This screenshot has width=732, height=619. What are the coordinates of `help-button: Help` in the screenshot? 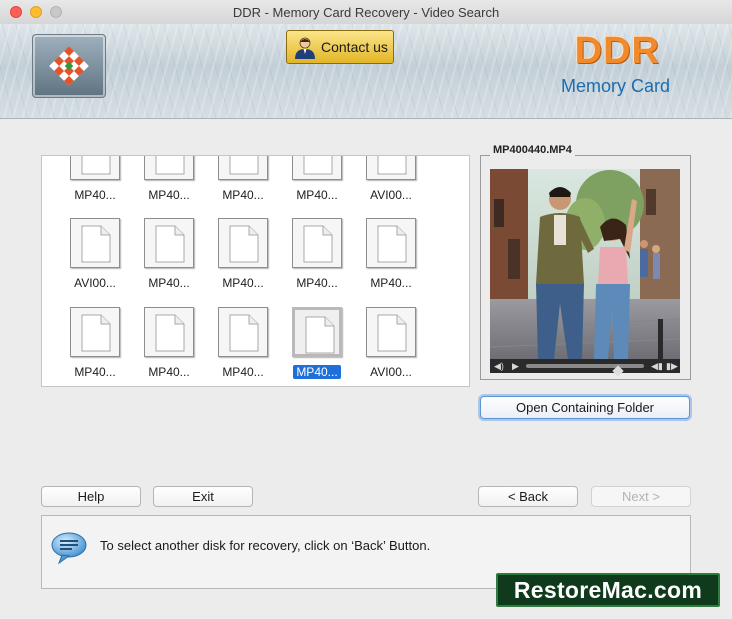 It's located at (91, 496).